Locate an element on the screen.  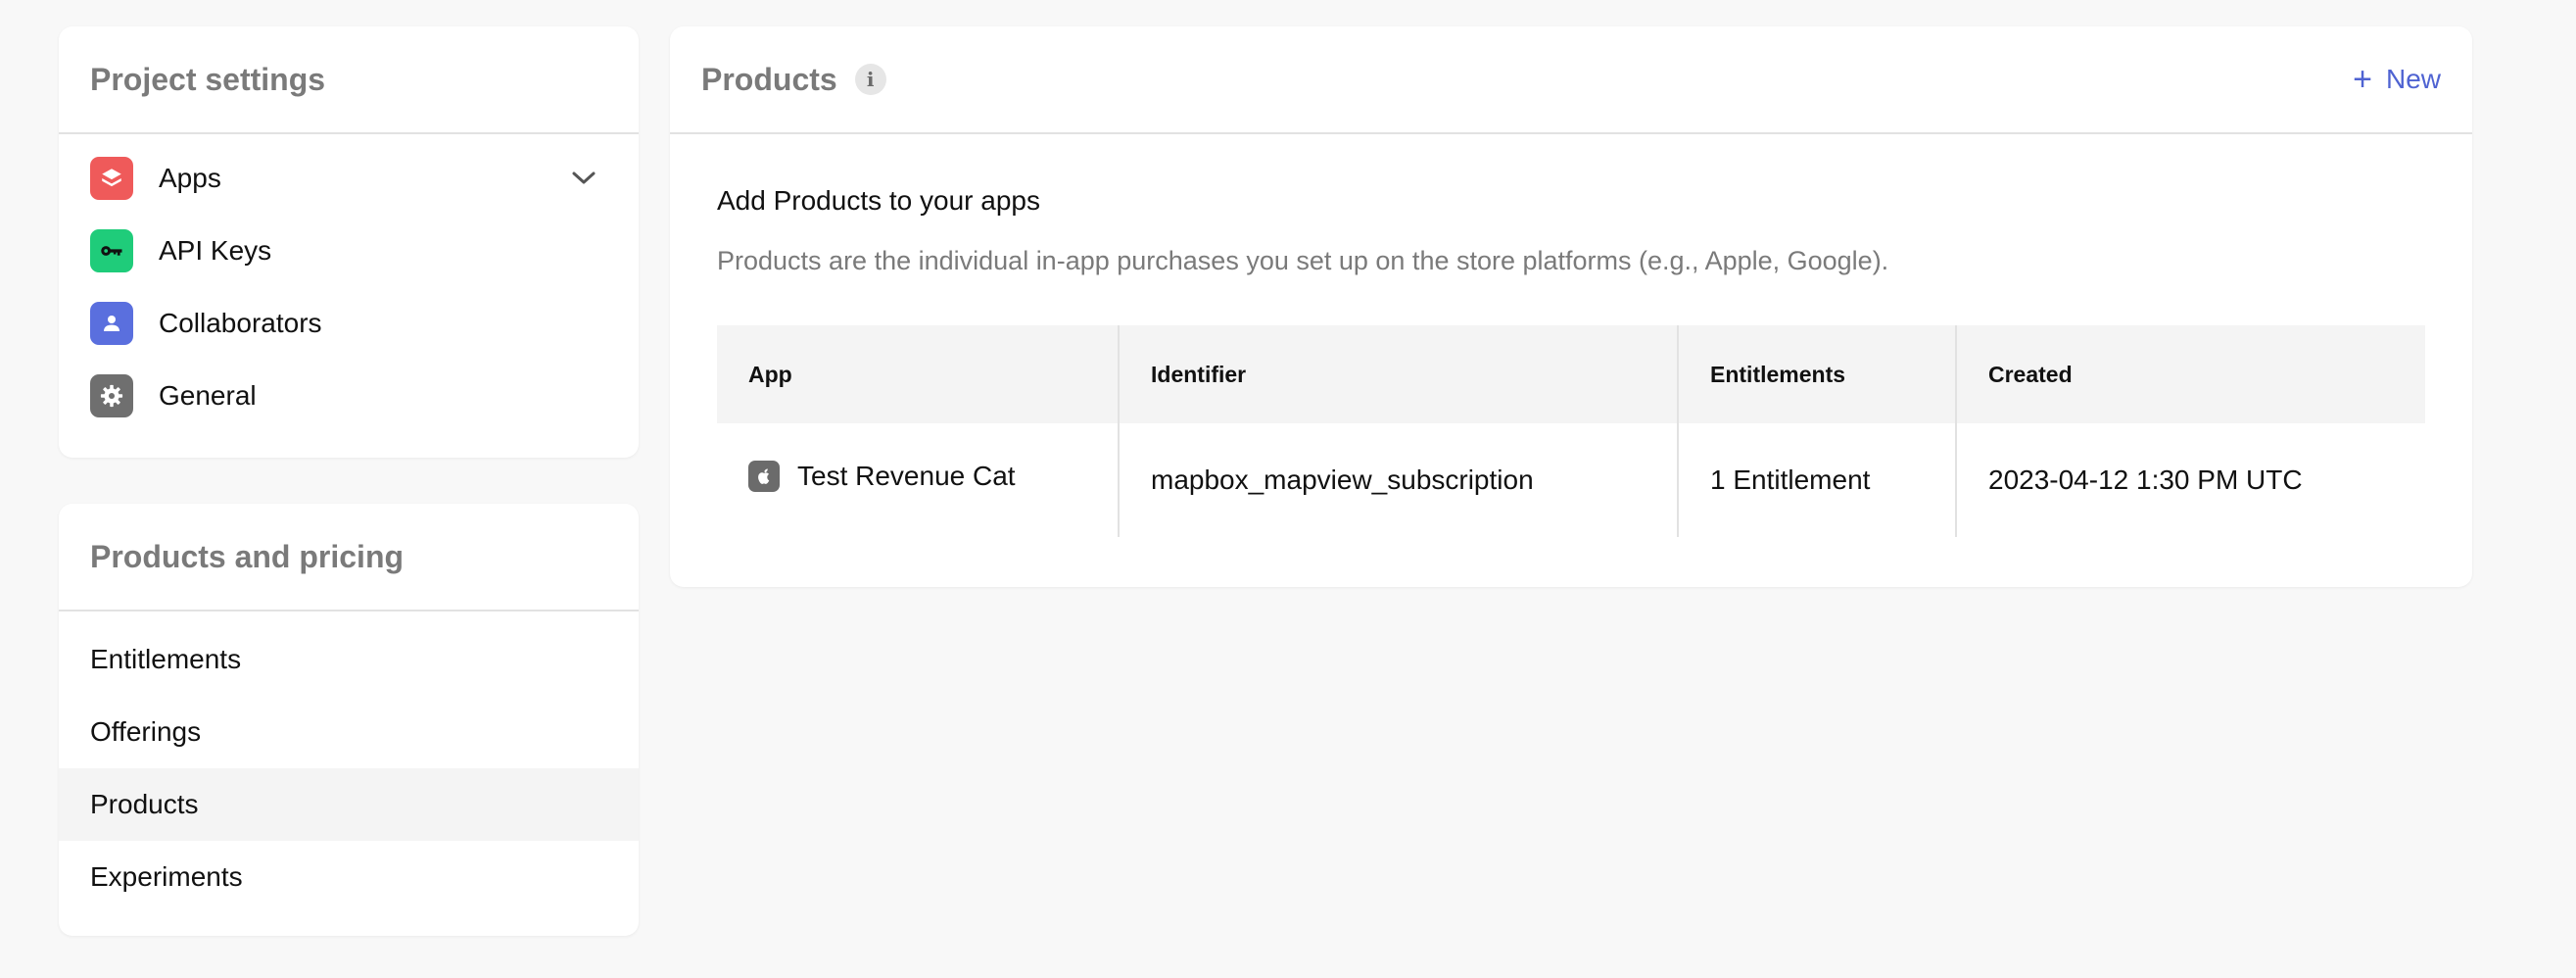
new-button-label: New is located at coordinates (2413, 79).